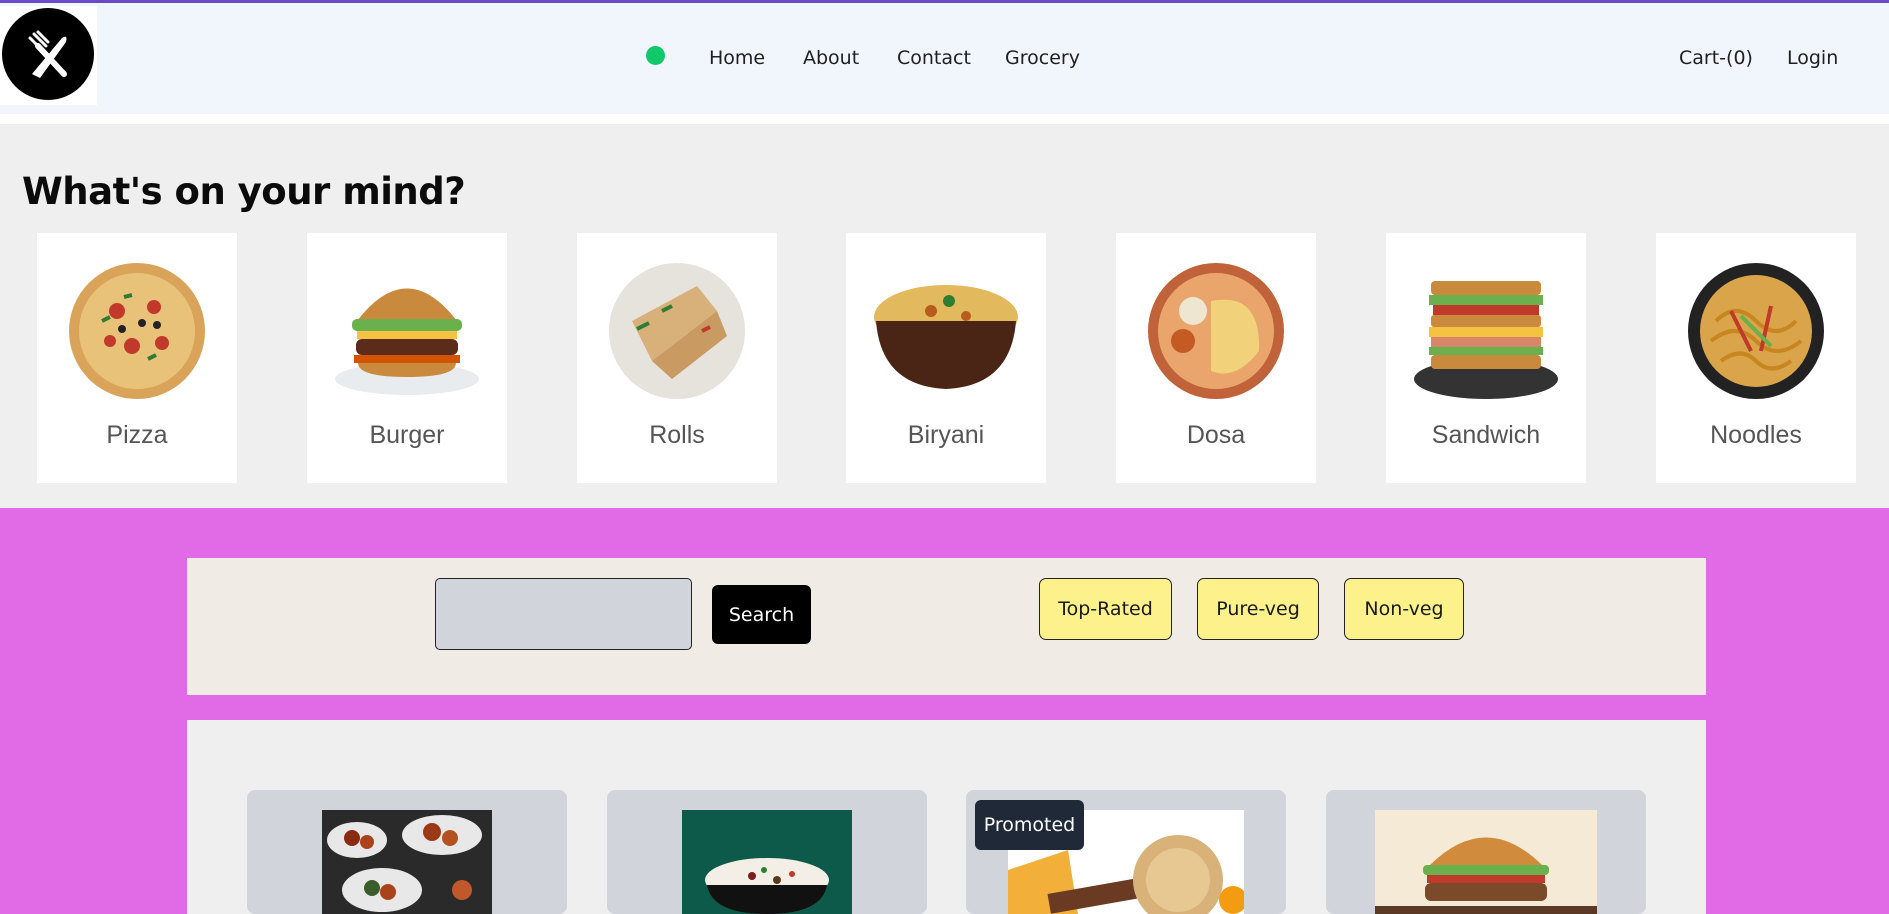  I want to click on logo, so click(48, 55).